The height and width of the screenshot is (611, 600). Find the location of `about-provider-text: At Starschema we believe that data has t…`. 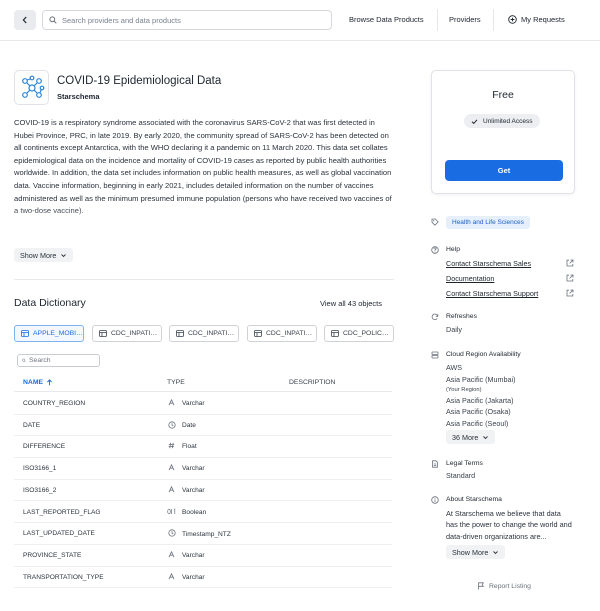

about-provider-text: At Starschema we believe that data has t… is located at coordinates (509, 525).